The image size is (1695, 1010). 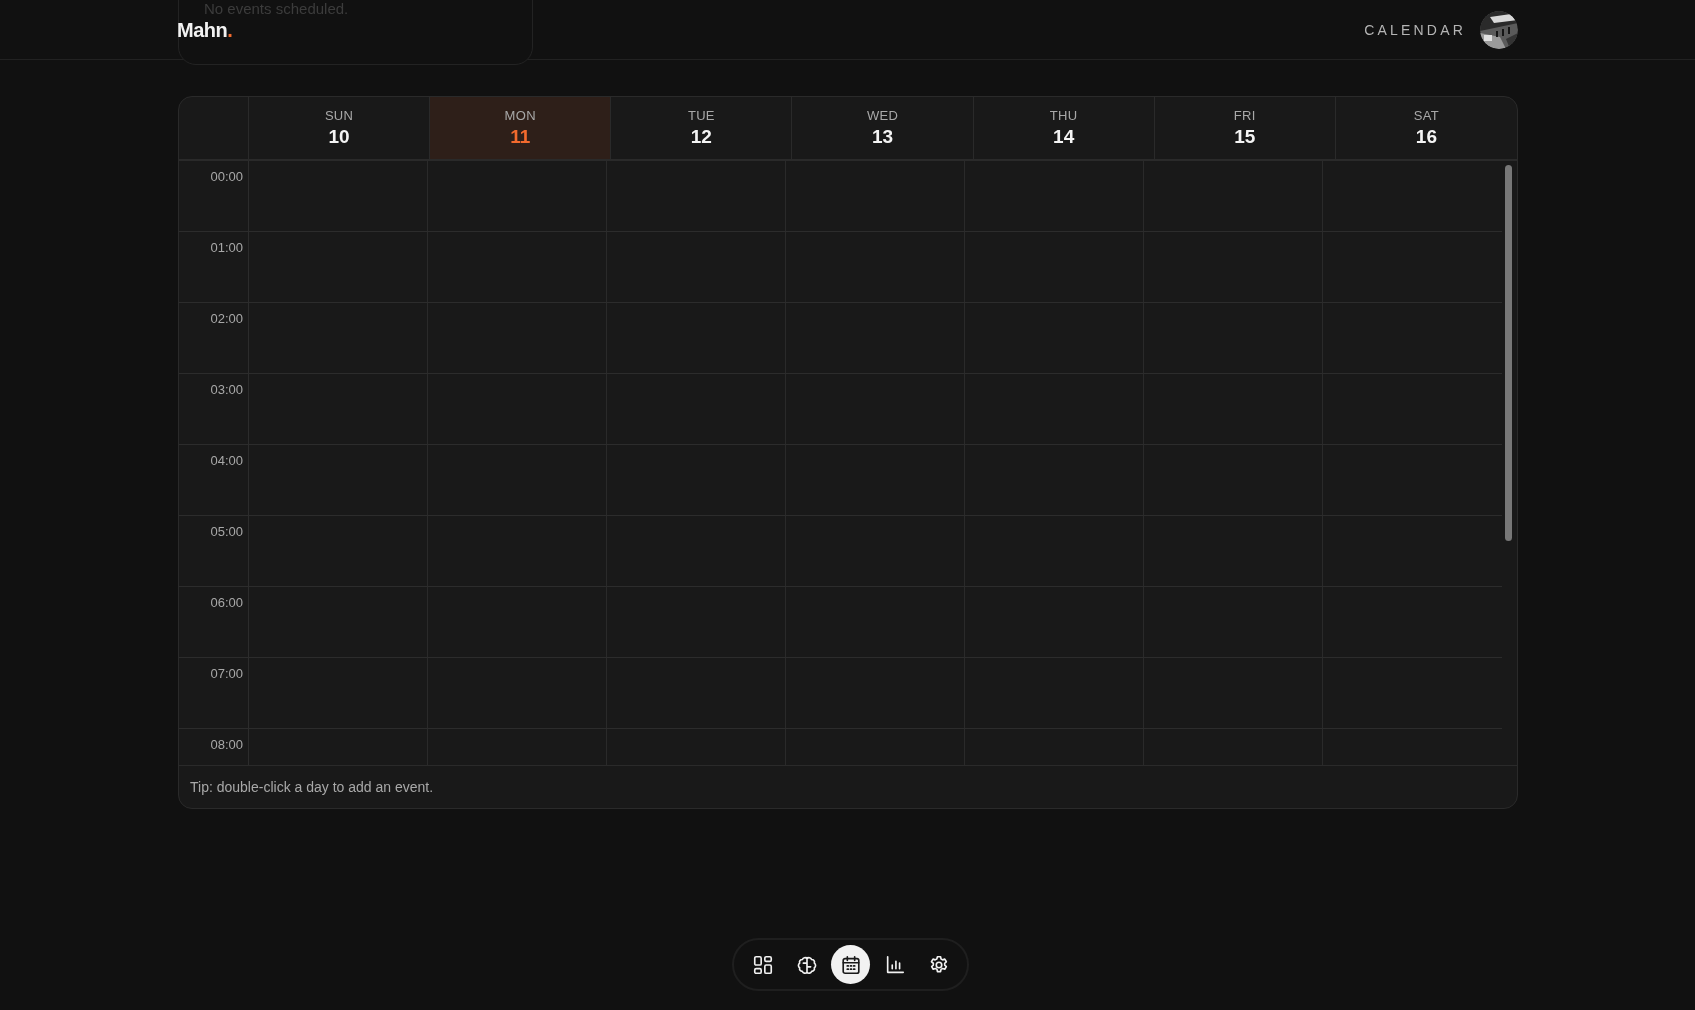 I want to click on hour-label: 08:00, so click(x=226, y=744).